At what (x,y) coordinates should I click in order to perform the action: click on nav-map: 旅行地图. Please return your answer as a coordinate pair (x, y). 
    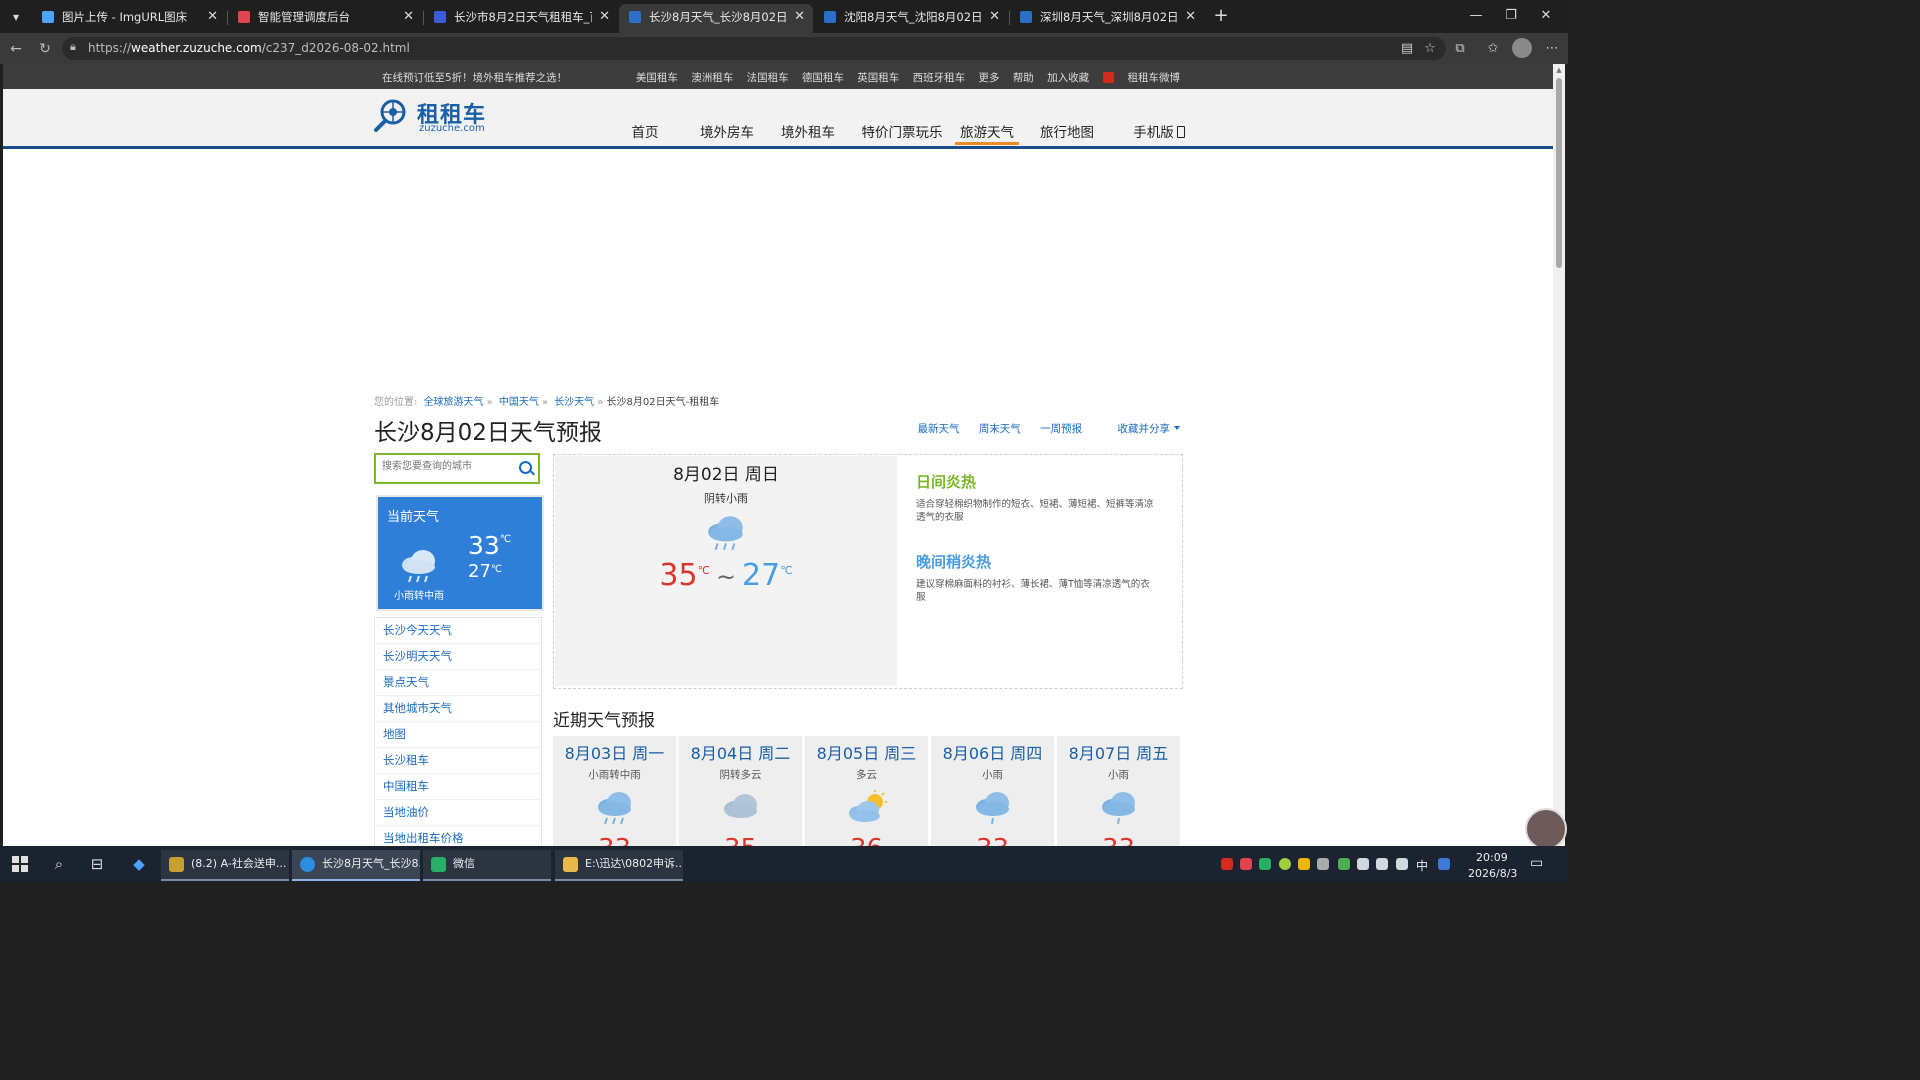
    Looking at the image, I should click on (1067, 133).